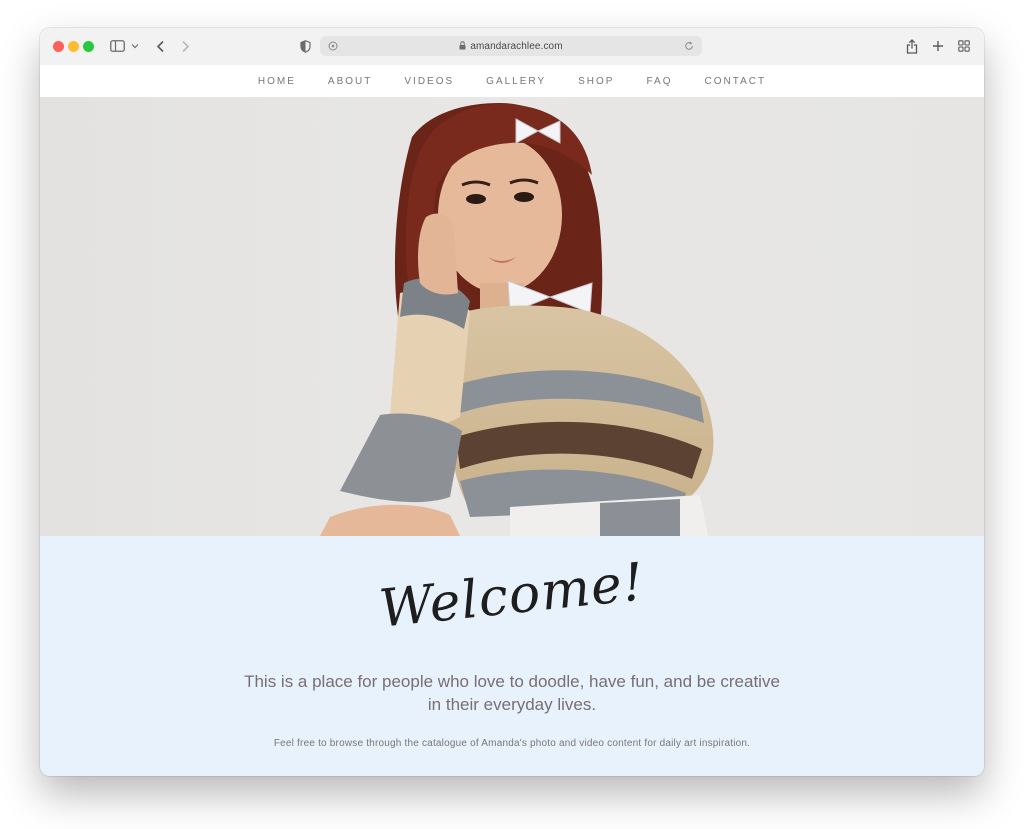  What do you see at coordinates (88, 46) in the screenshot?
I see `zoom-window-button` at bounding box center [88, 46].